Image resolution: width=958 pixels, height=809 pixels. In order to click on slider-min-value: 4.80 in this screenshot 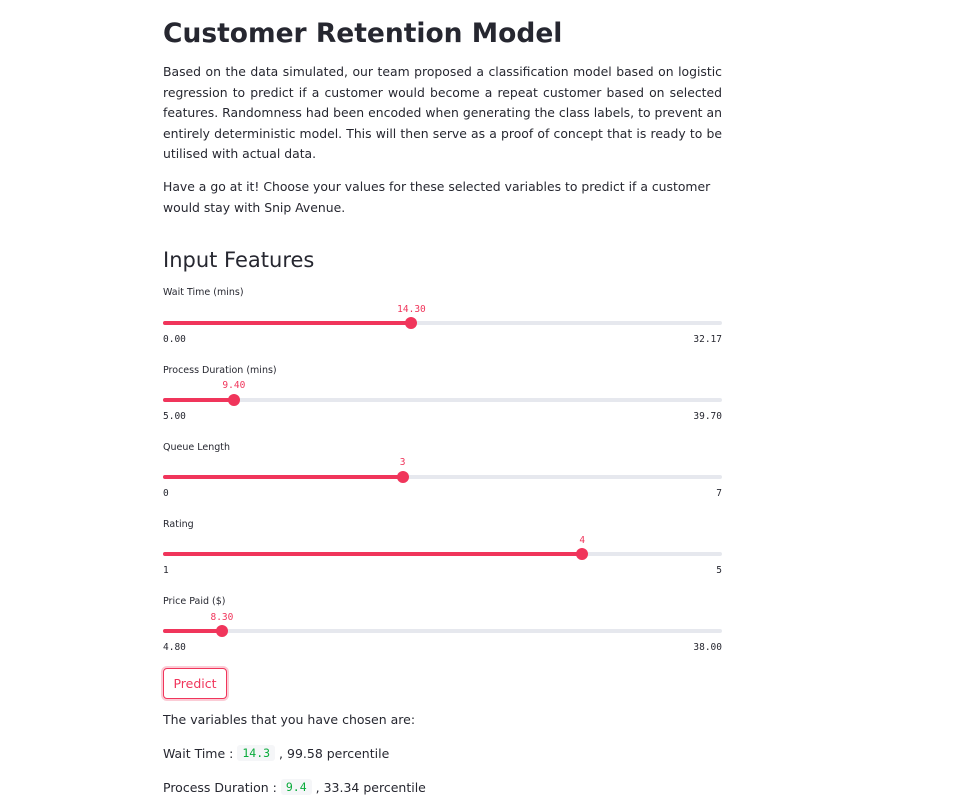, I will do `click(174, 647)`.